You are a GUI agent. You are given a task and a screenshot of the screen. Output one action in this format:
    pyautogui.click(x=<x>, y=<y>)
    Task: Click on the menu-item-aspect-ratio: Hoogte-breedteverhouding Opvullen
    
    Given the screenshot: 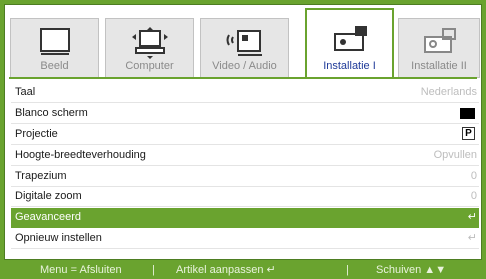 What is the action you would take?
    pyautogui.click(x=245, y=156)
    